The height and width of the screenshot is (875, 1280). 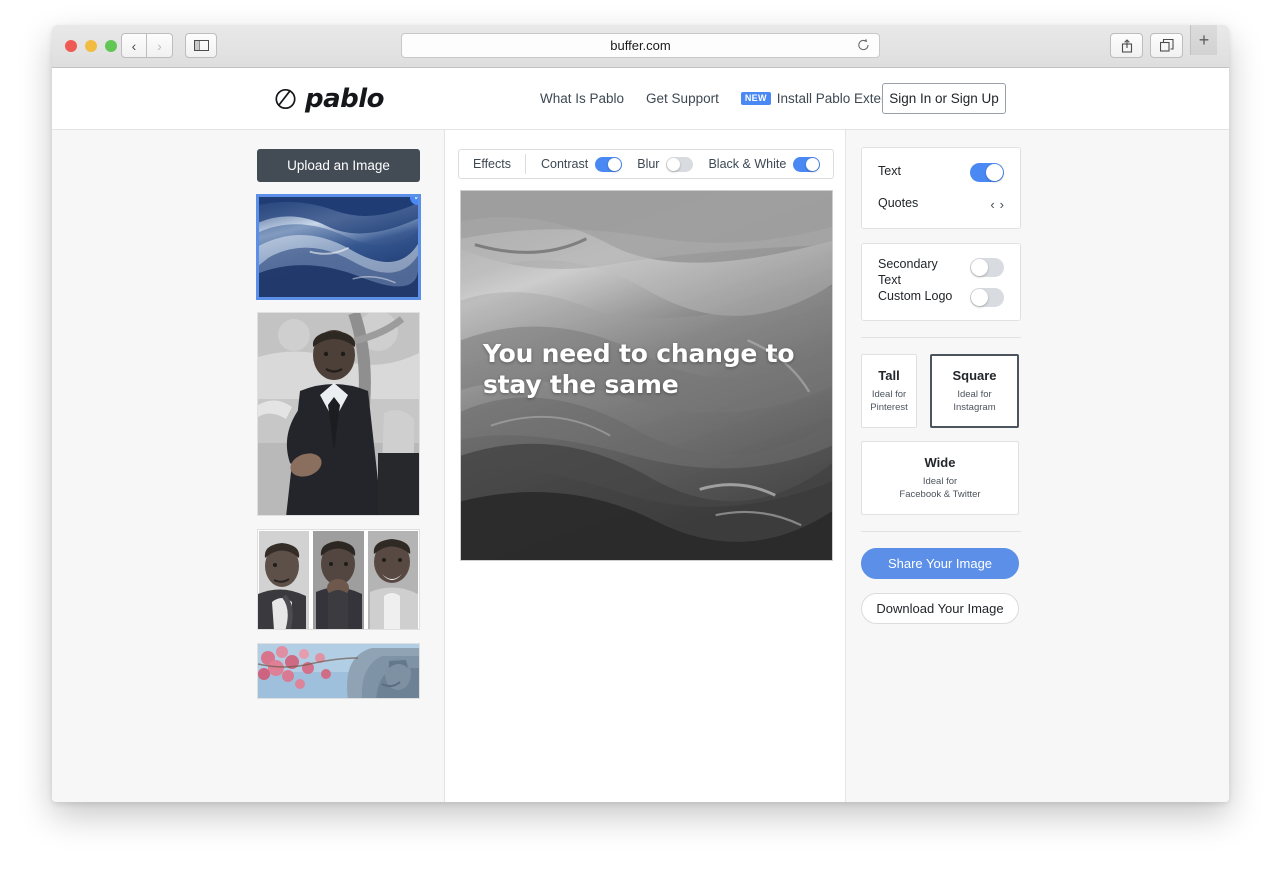 I want to click on effect-black-and-white: Black & White, so click(x=764, y=164).